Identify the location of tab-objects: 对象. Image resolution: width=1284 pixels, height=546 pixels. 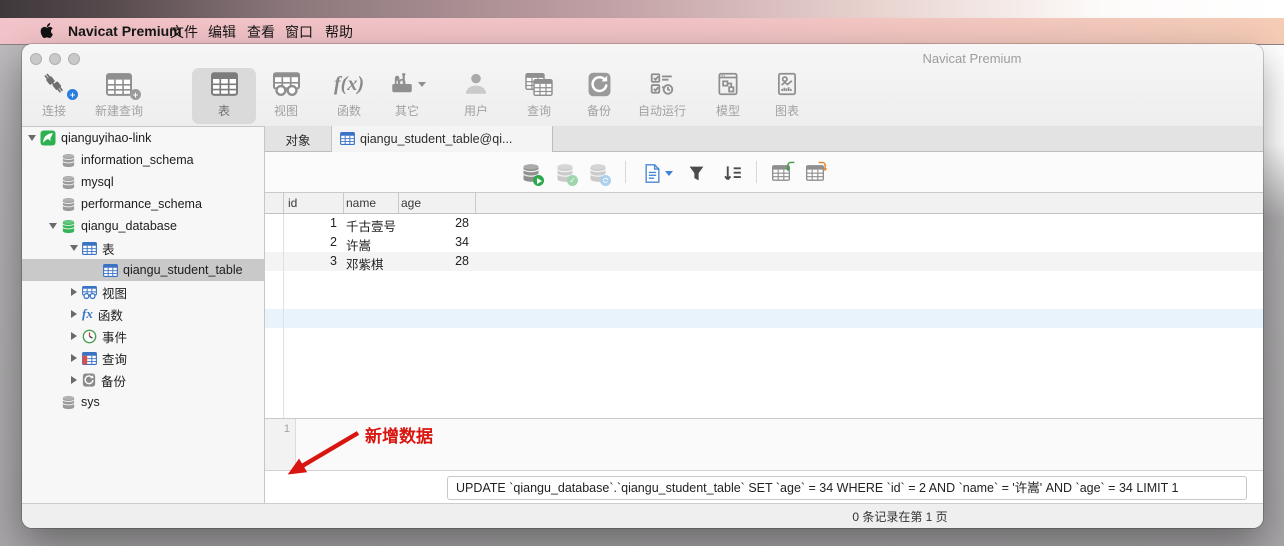
(298, 139).